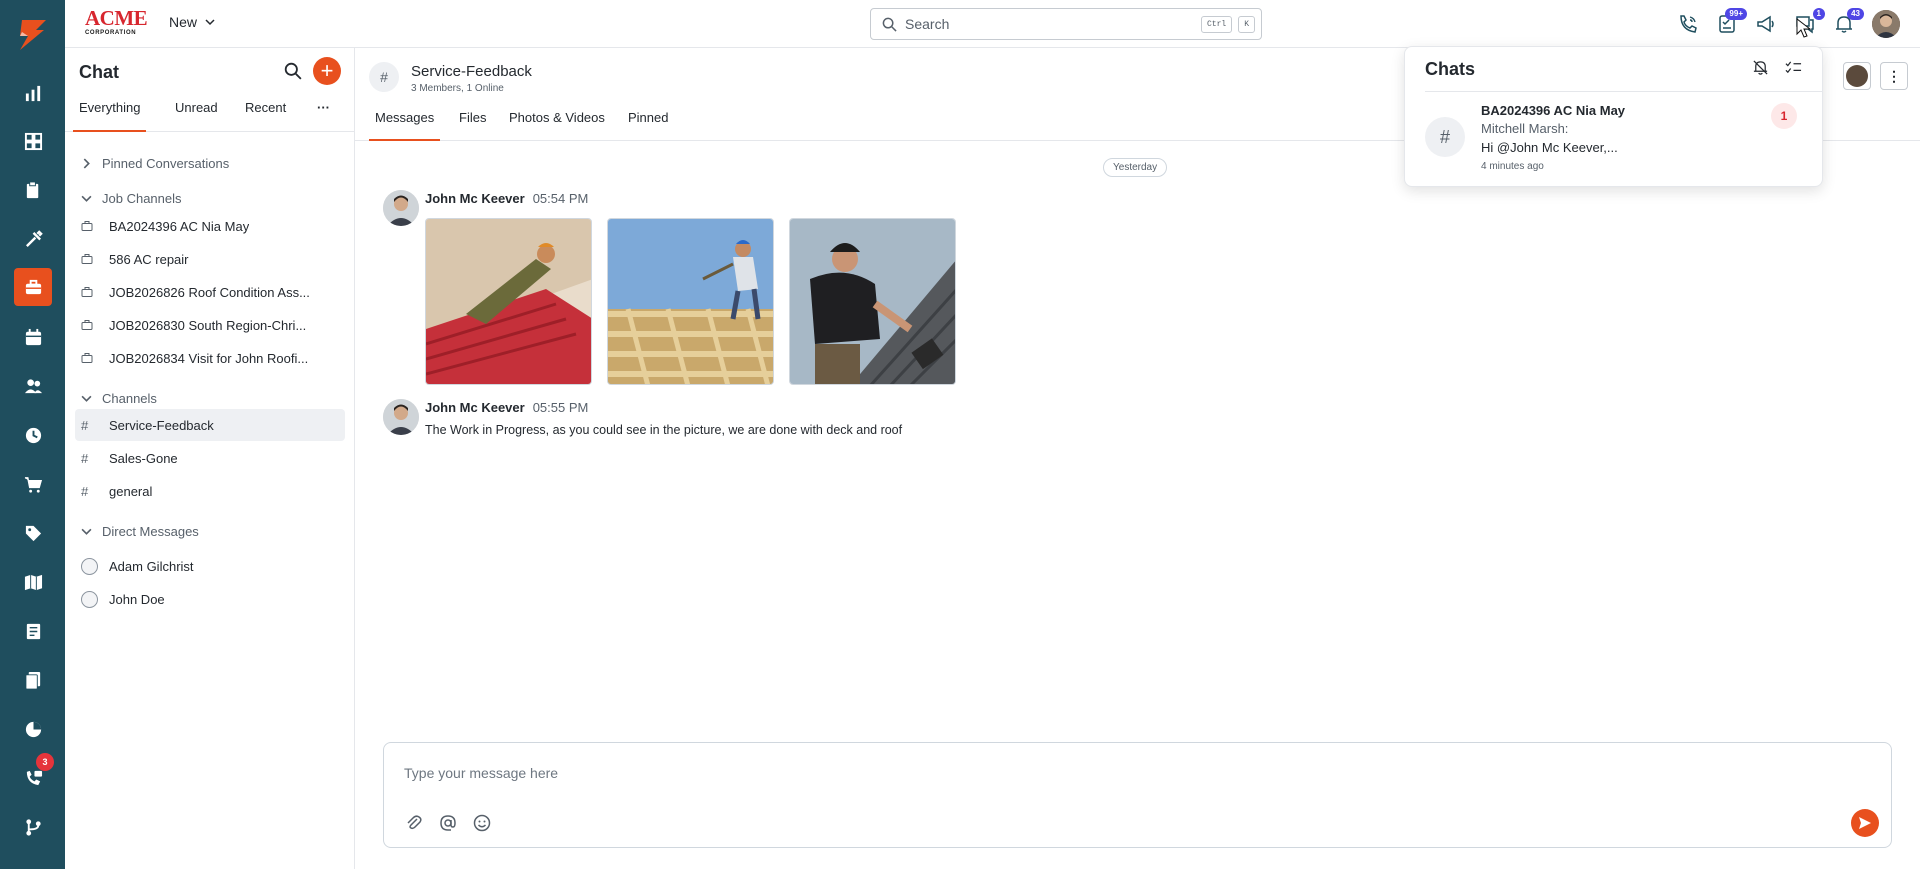 Image resolution: width=1920 pixels, height=869 pixels. What do you see at coordinates (560, 407) in the screenshot?
I see `message-time: 05:55 PM` at bounding box center [560, 407].